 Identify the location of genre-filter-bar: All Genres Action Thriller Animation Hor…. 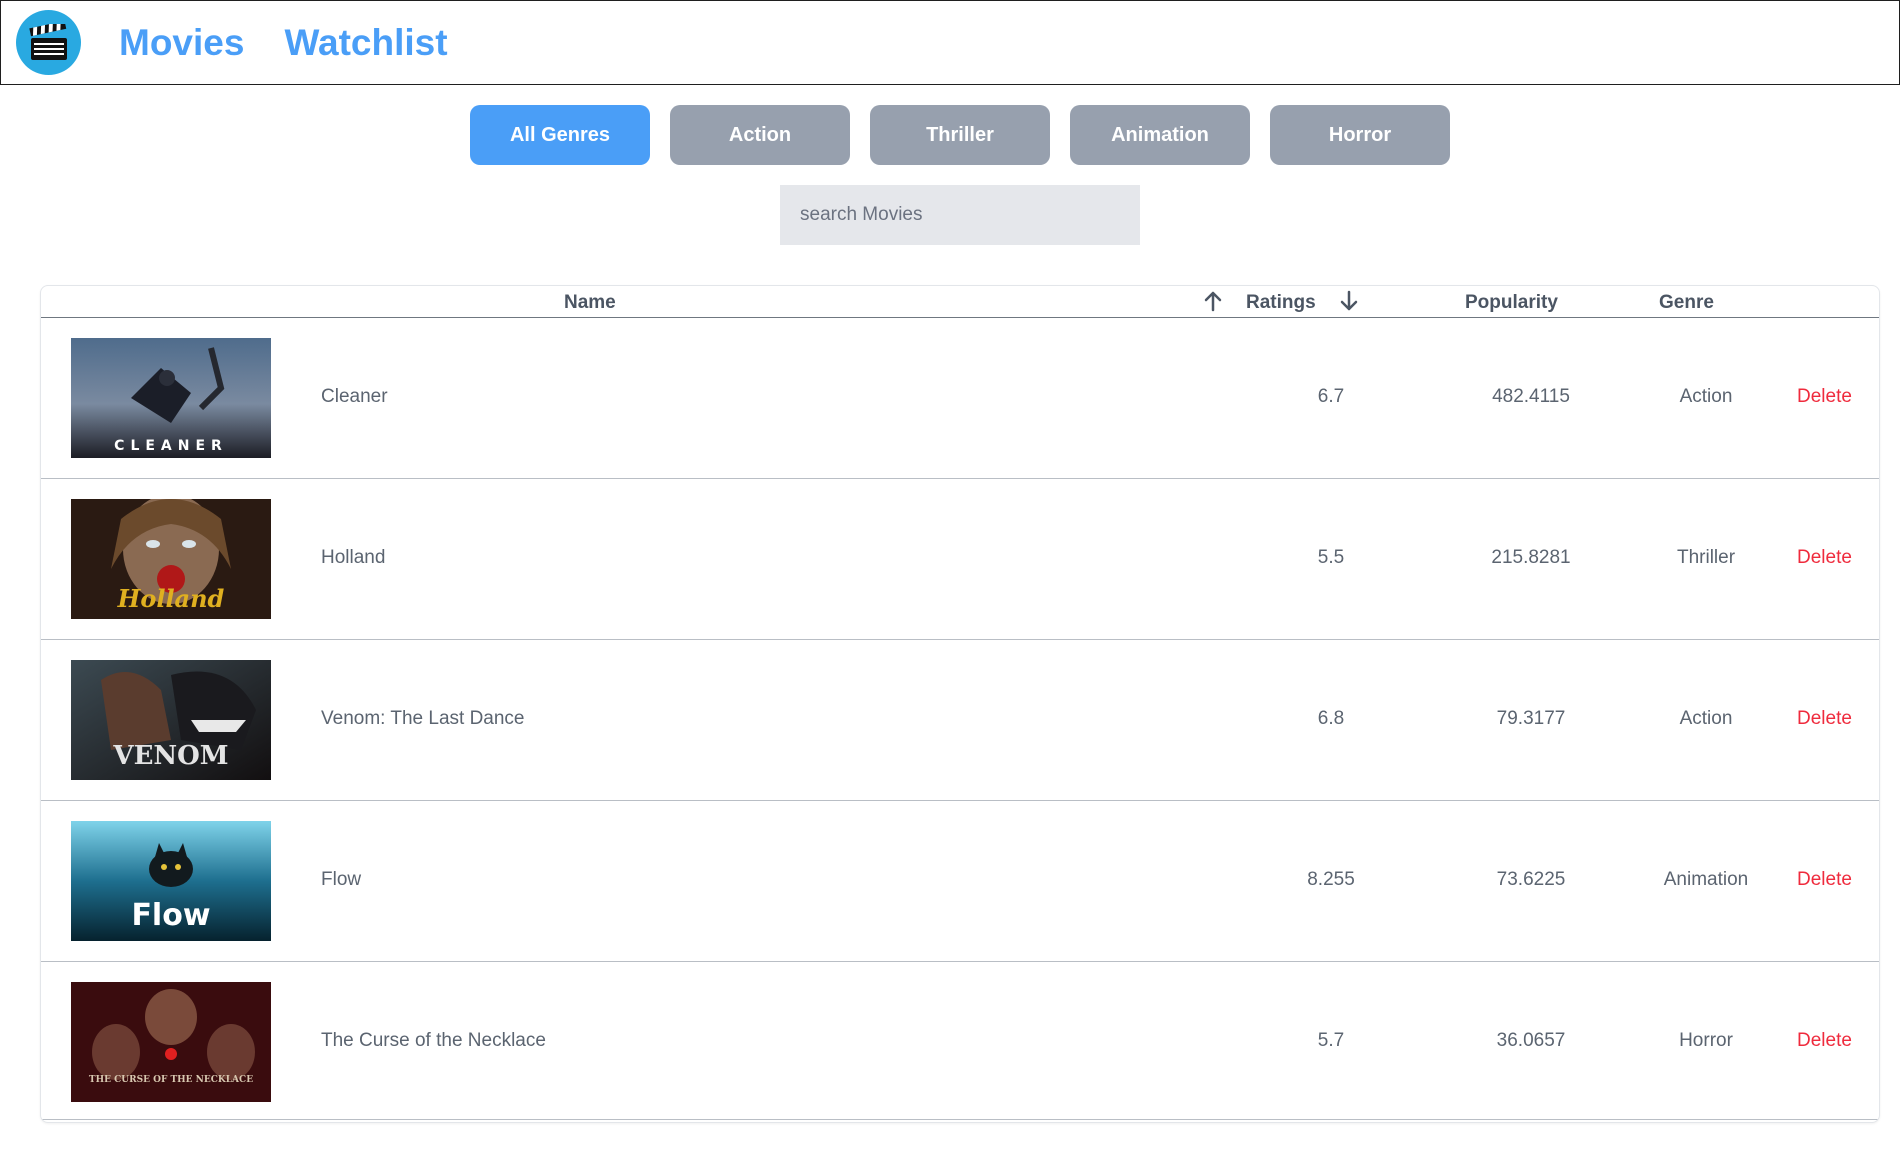
(960, 135).